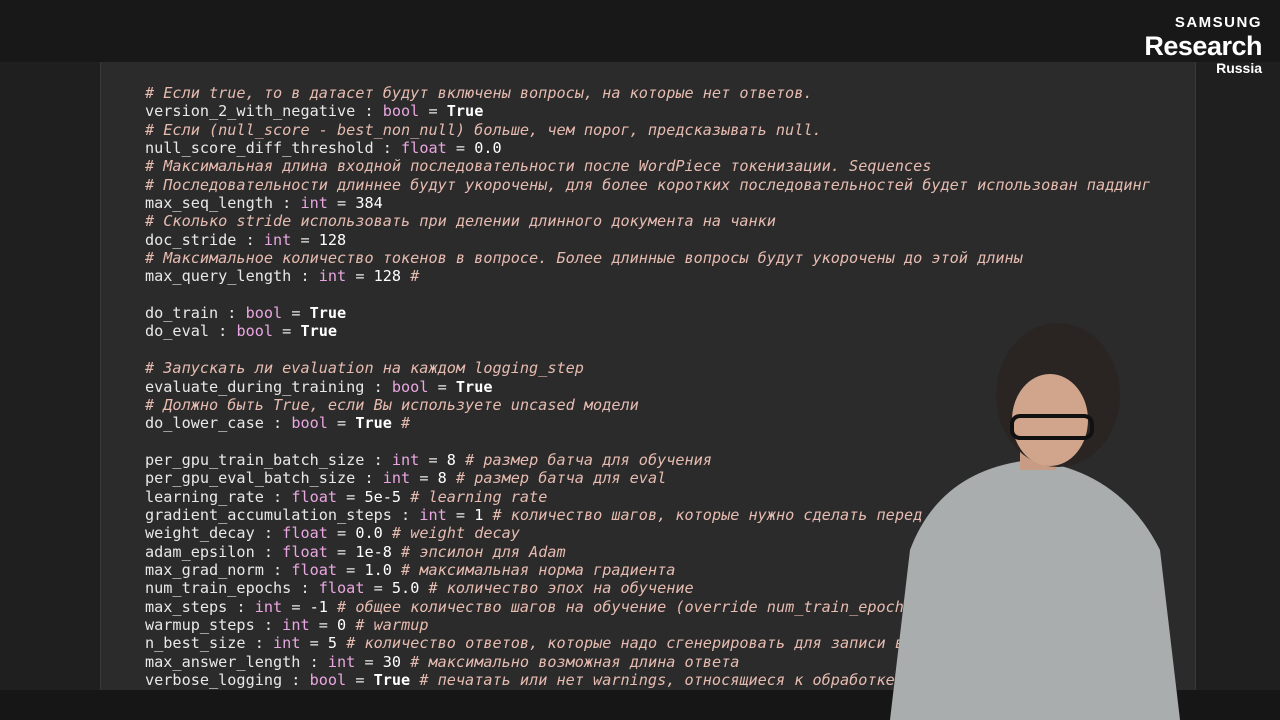 This screenshot has height=720, width=1280. What do you see at coordinates (556, 588) in the screenshot?
I see `code-token: # количество эпох на обучение` at bounding box center [556, 588].